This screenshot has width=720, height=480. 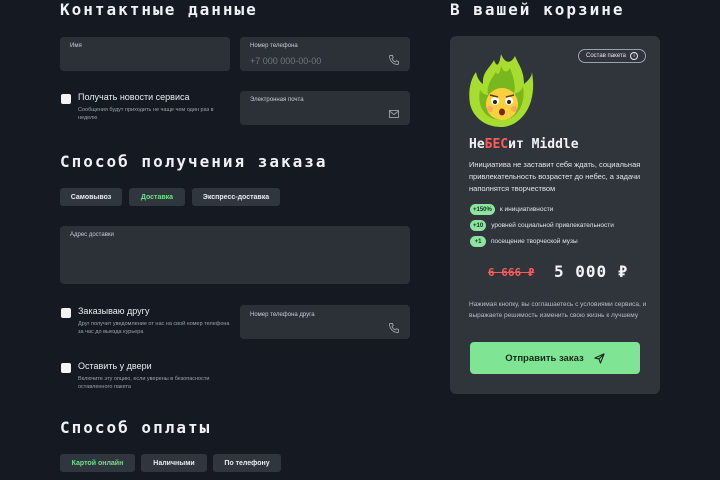 What do you see at coordinates (277, 100) in the screenshot?
I see `email-field-label: Электронная почта` at bounding box center [277, 100].